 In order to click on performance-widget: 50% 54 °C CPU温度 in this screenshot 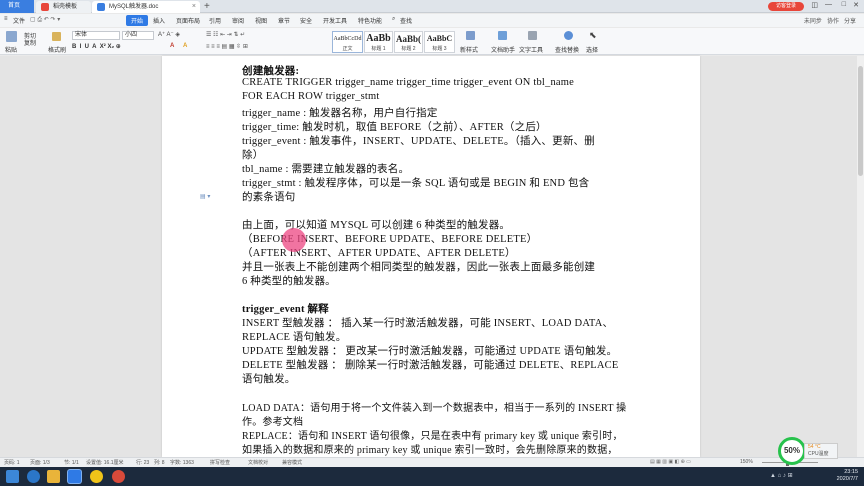, I will do `click(808, 451)`.